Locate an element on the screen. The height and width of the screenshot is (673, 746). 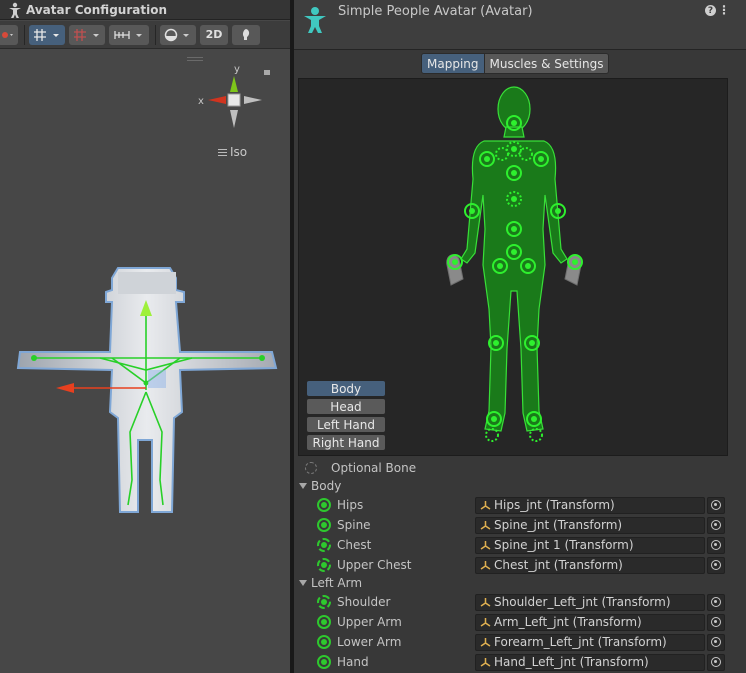
bone-transform-field: Shoulder_Left_jnt (Transform) is located at coordinates (590, 602).